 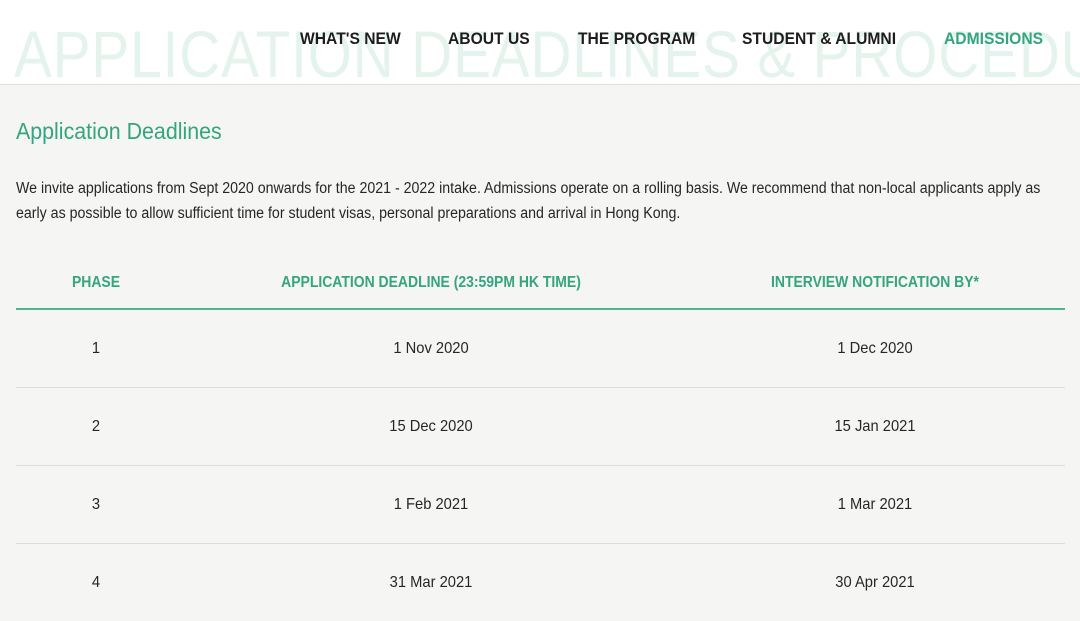 What do you see at coordinates (875, 282) in the screenshot?
I see `column-header-interview-notification: INTERVIEW NOTIFICATION BY*` at bounding box center [875, 282].